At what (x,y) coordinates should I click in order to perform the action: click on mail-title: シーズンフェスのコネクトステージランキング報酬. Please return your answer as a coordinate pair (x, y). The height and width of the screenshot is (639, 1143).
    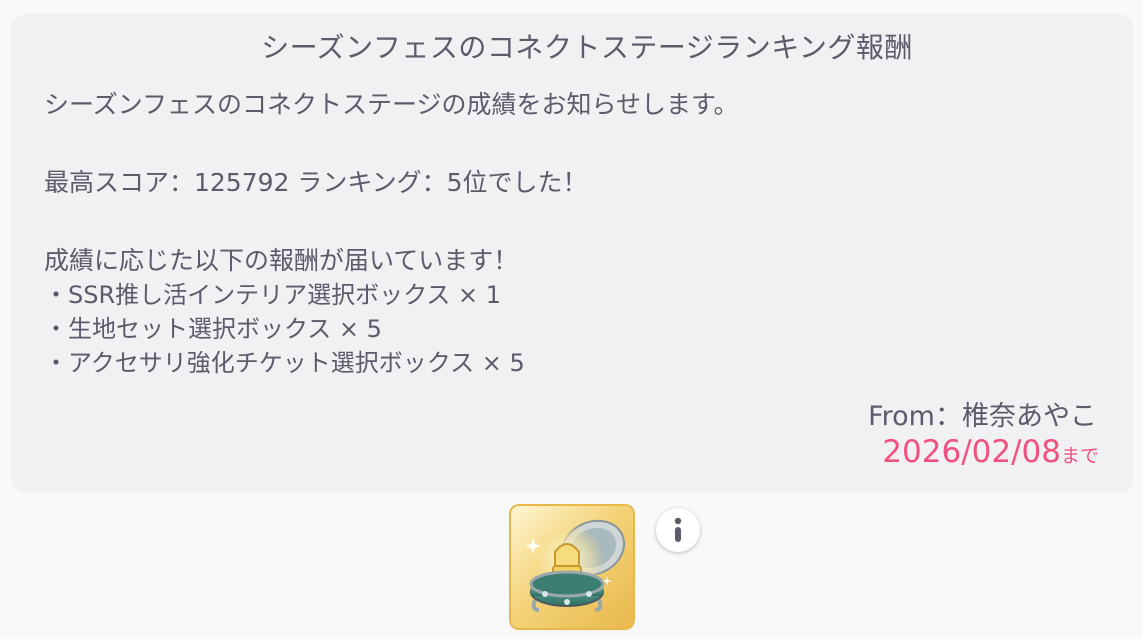
    Looking at the image, I should click on (587, 47).